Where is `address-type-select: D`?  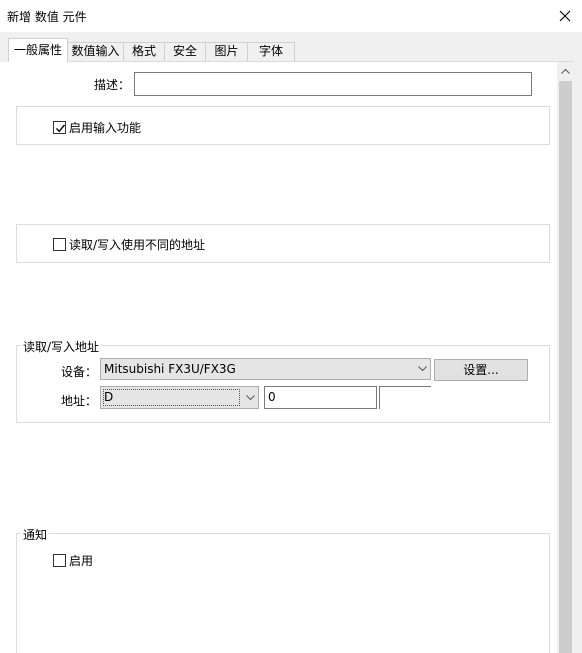
address-type-select: D is located at coordinates (179, 397).